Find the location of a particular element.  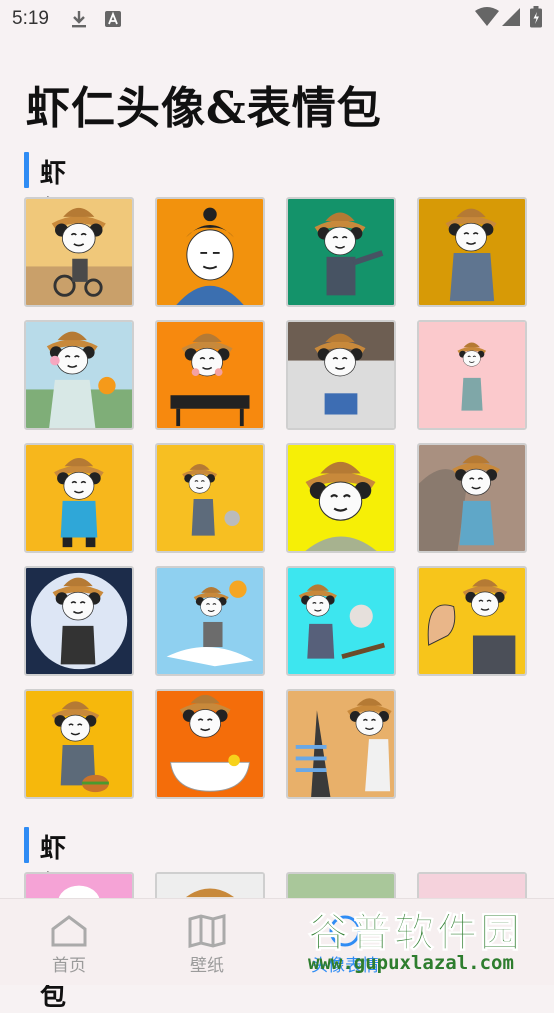

nav-wallpaper: 壁纸 is located at coordinates (207, 942).